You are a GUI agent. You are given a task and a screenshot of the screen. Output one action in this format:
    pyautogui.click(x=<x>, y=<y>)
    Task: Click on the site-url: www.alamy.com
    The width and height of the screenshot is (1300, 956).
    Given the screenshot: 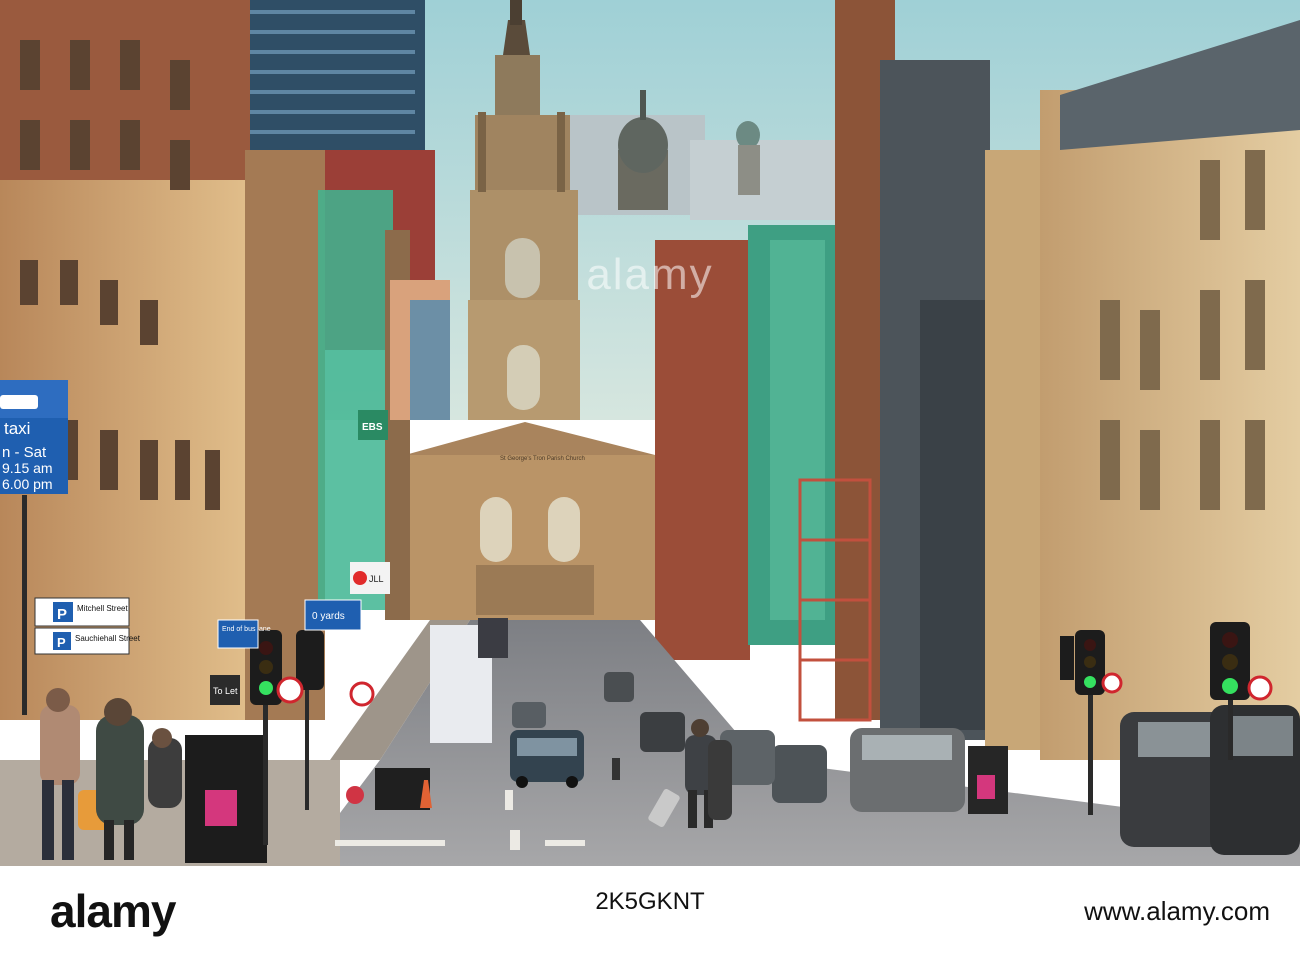 What is the action you would take?
    pyautogui.click(x=1177, y=911)
    